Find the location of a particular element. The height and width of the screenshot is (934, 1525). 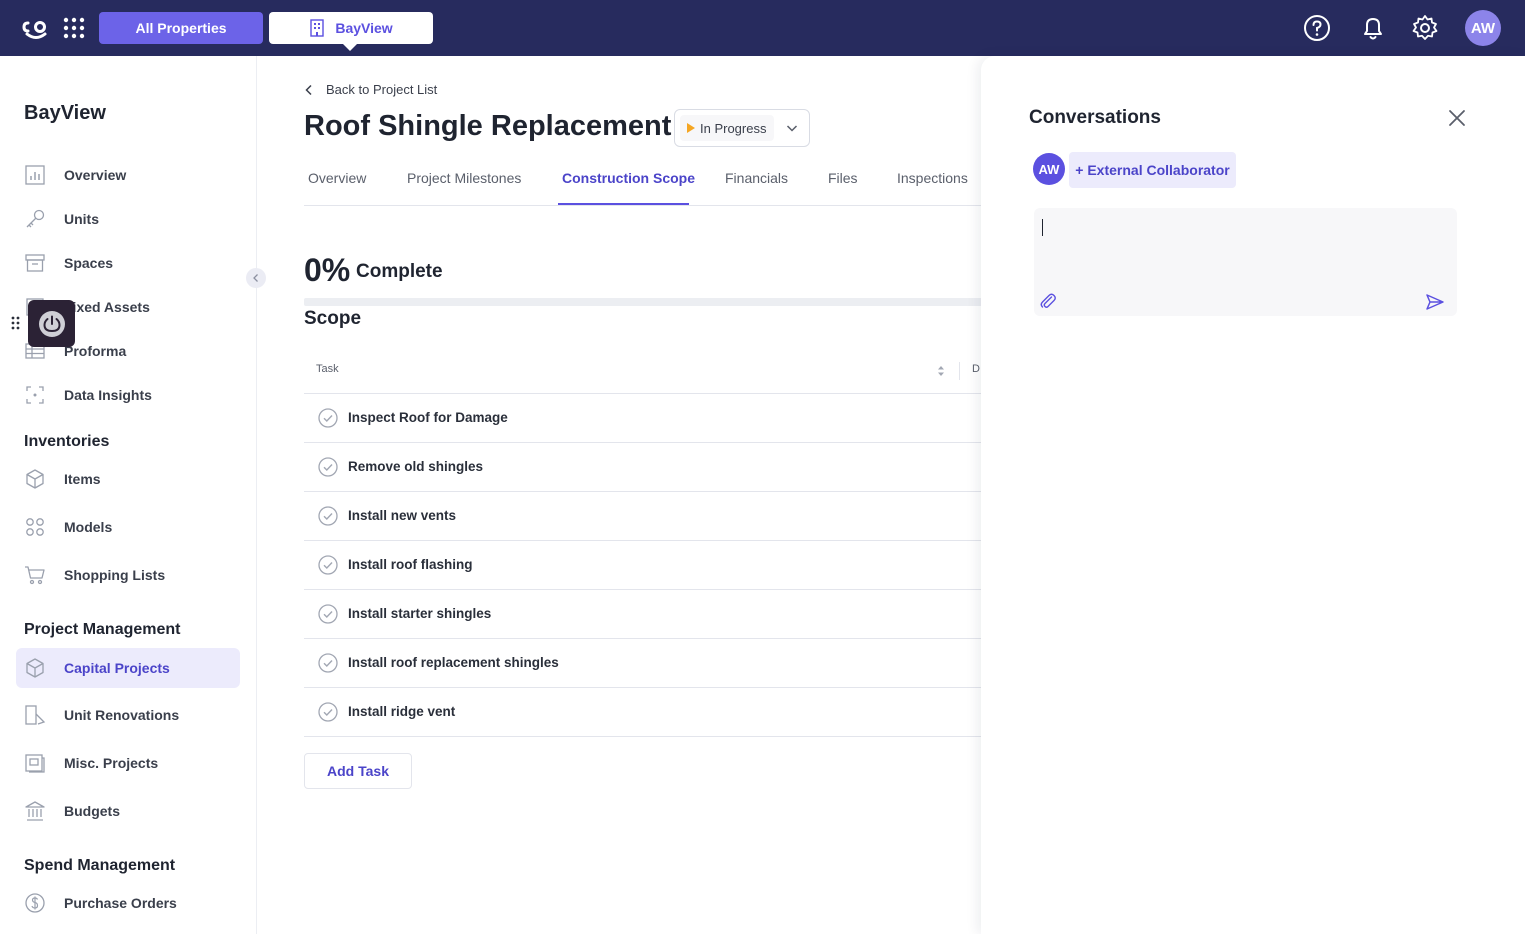

sidebar-item-label: Unit Renovations is located at coordinates (122, 715).